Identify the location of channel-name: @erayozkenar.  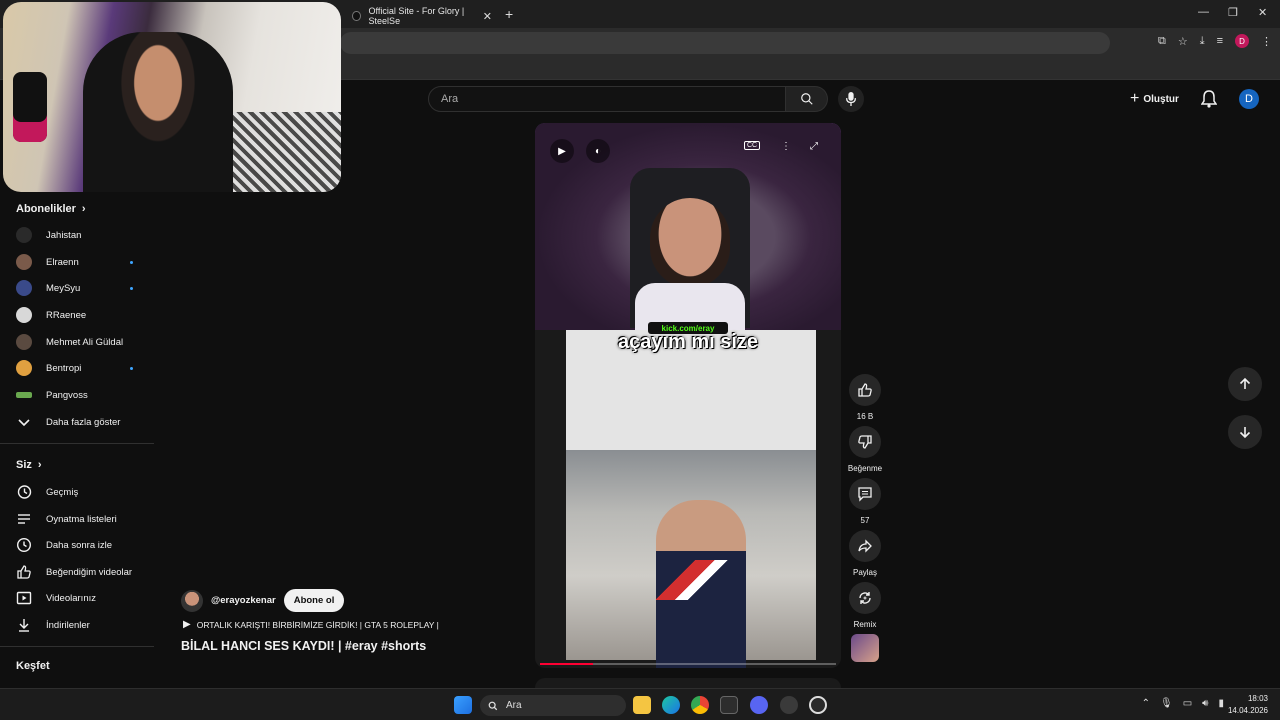
(243, 600).